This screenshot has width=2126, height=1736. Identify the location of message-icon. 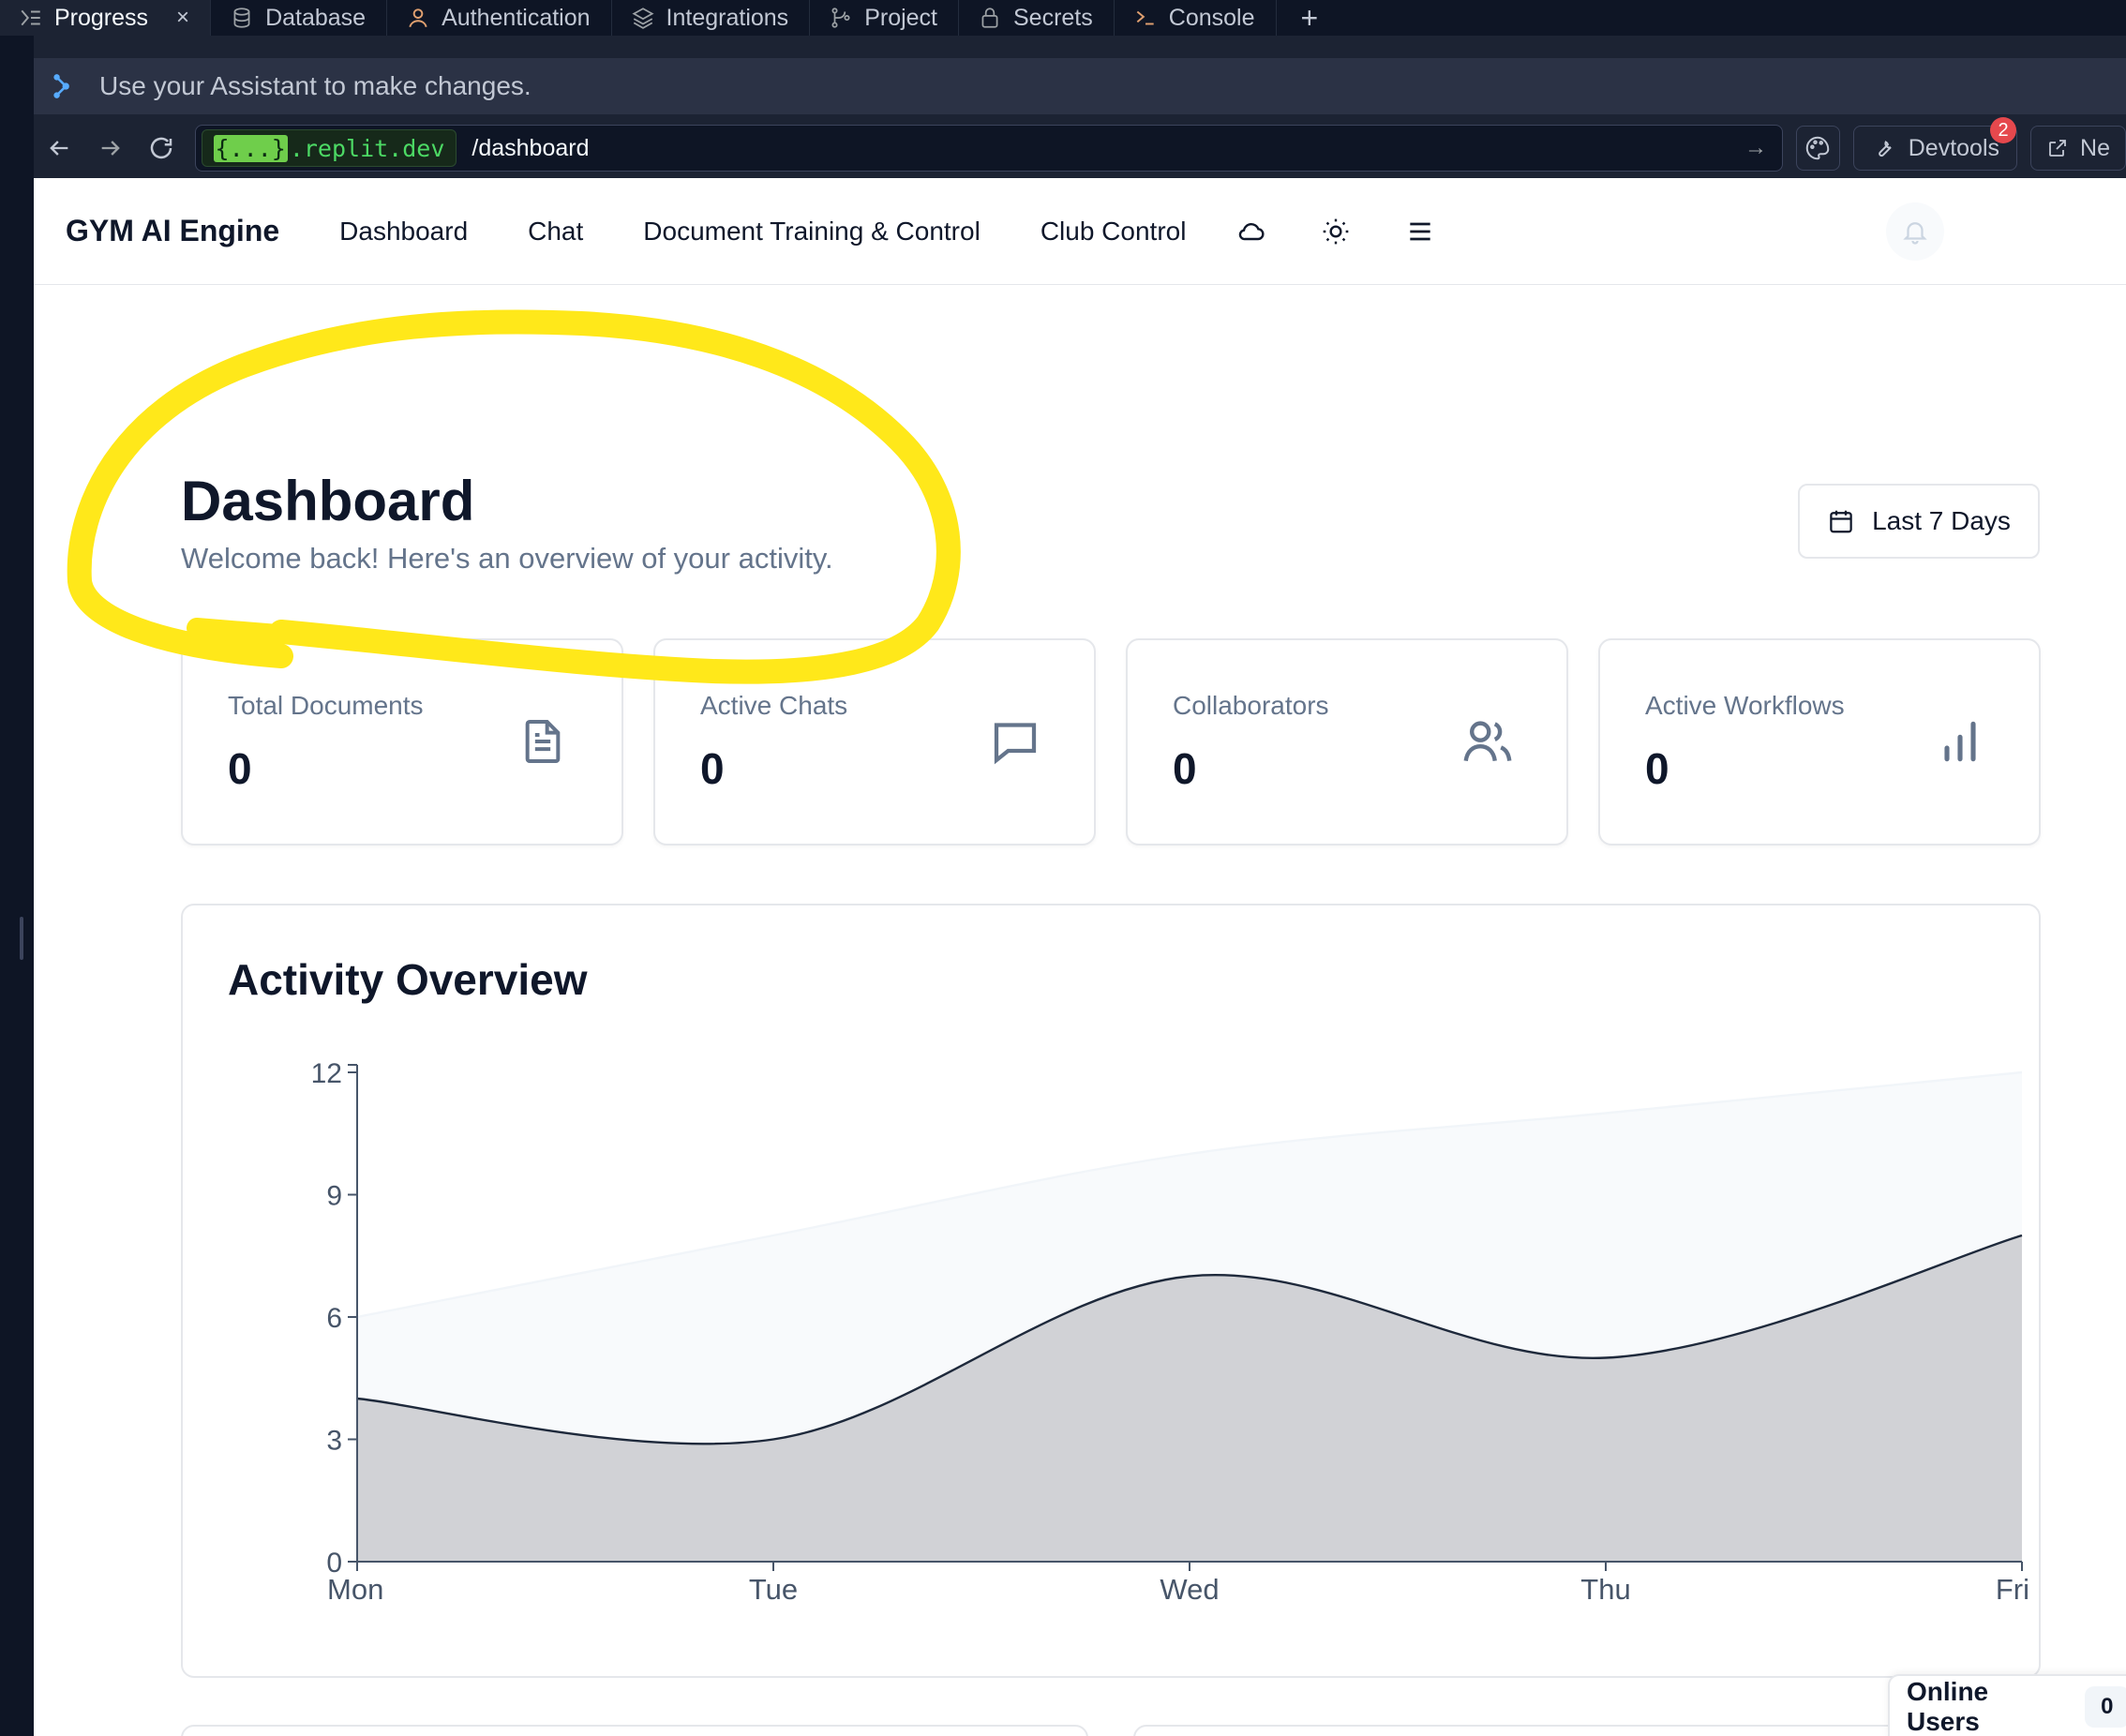
(1015, 741).